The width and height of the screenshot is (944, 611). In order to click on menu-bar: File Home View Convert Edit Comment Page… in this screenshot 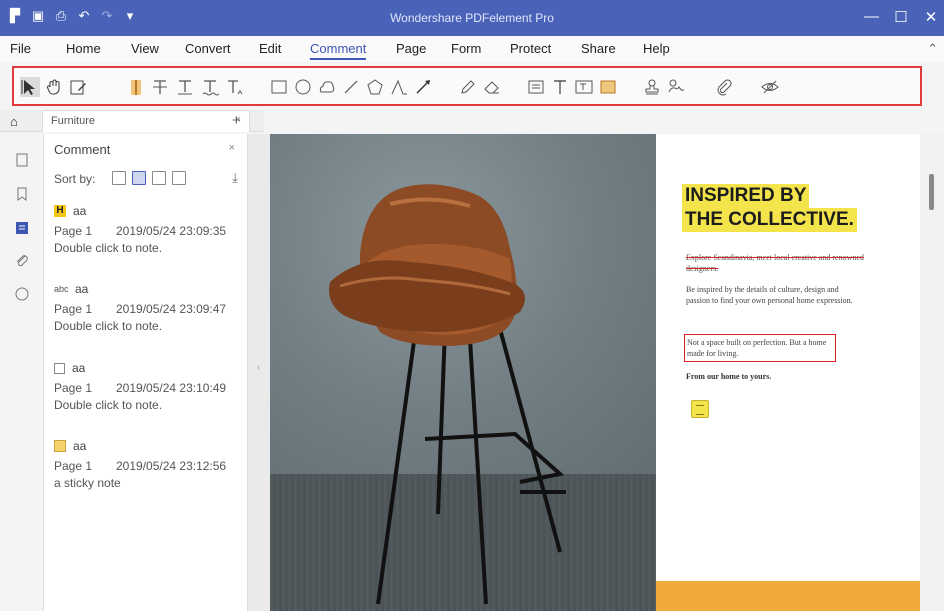, I will do `click(472, 49)`.